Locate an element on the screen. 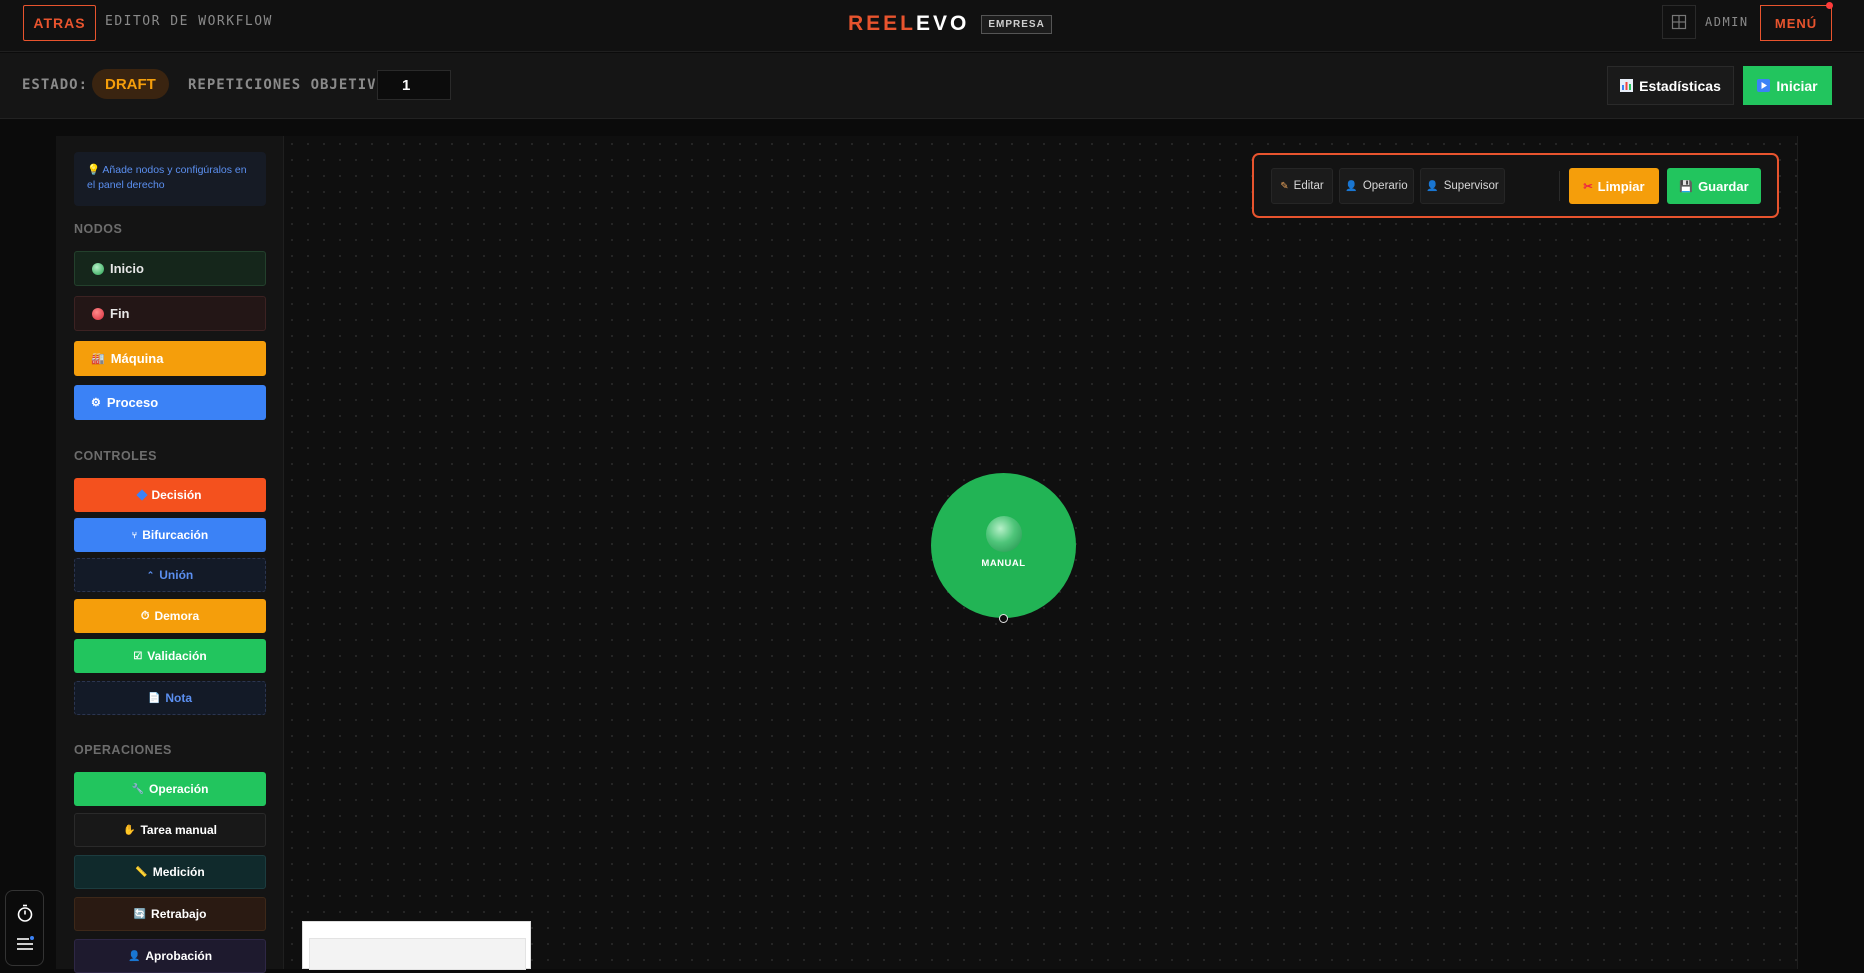 The height and width of the screenshot is (973, 1864). palette-node-inicio: Inicio is located at coordinates (170, 268).